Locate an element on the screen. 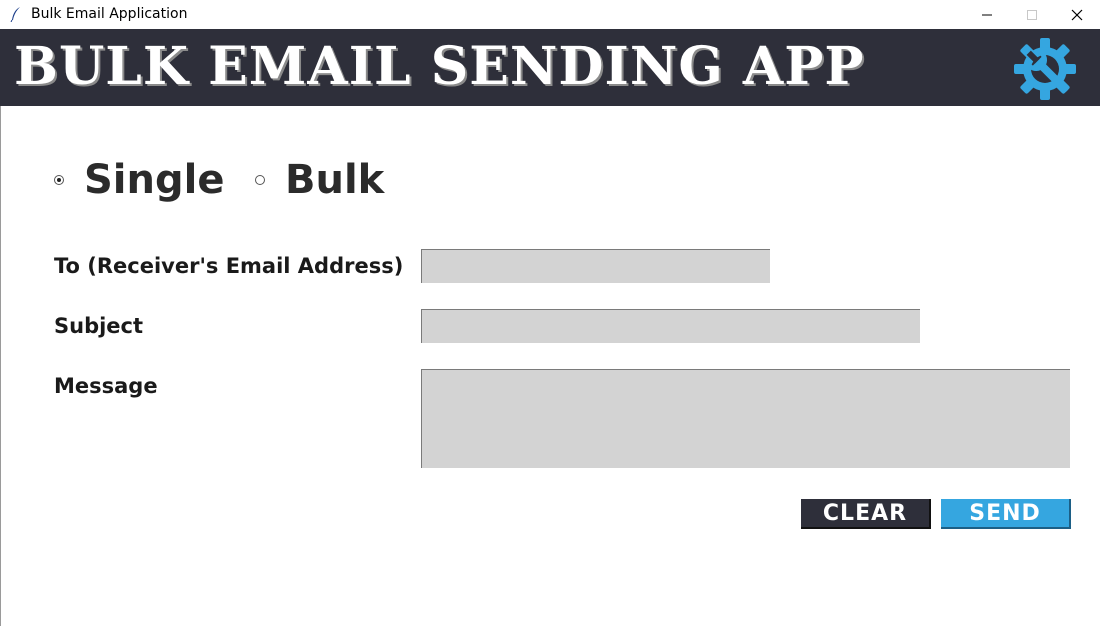 The height and width of the screenshot is (626, 1100). subject-input is located at coordinates (670, 326).